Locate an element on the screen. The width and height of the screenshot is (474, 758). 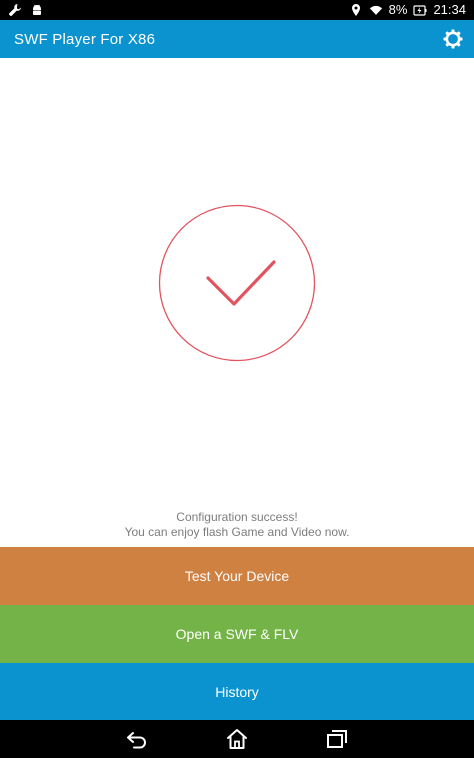
status-right: 8% 21:34 is located at coordinates (407, 10).